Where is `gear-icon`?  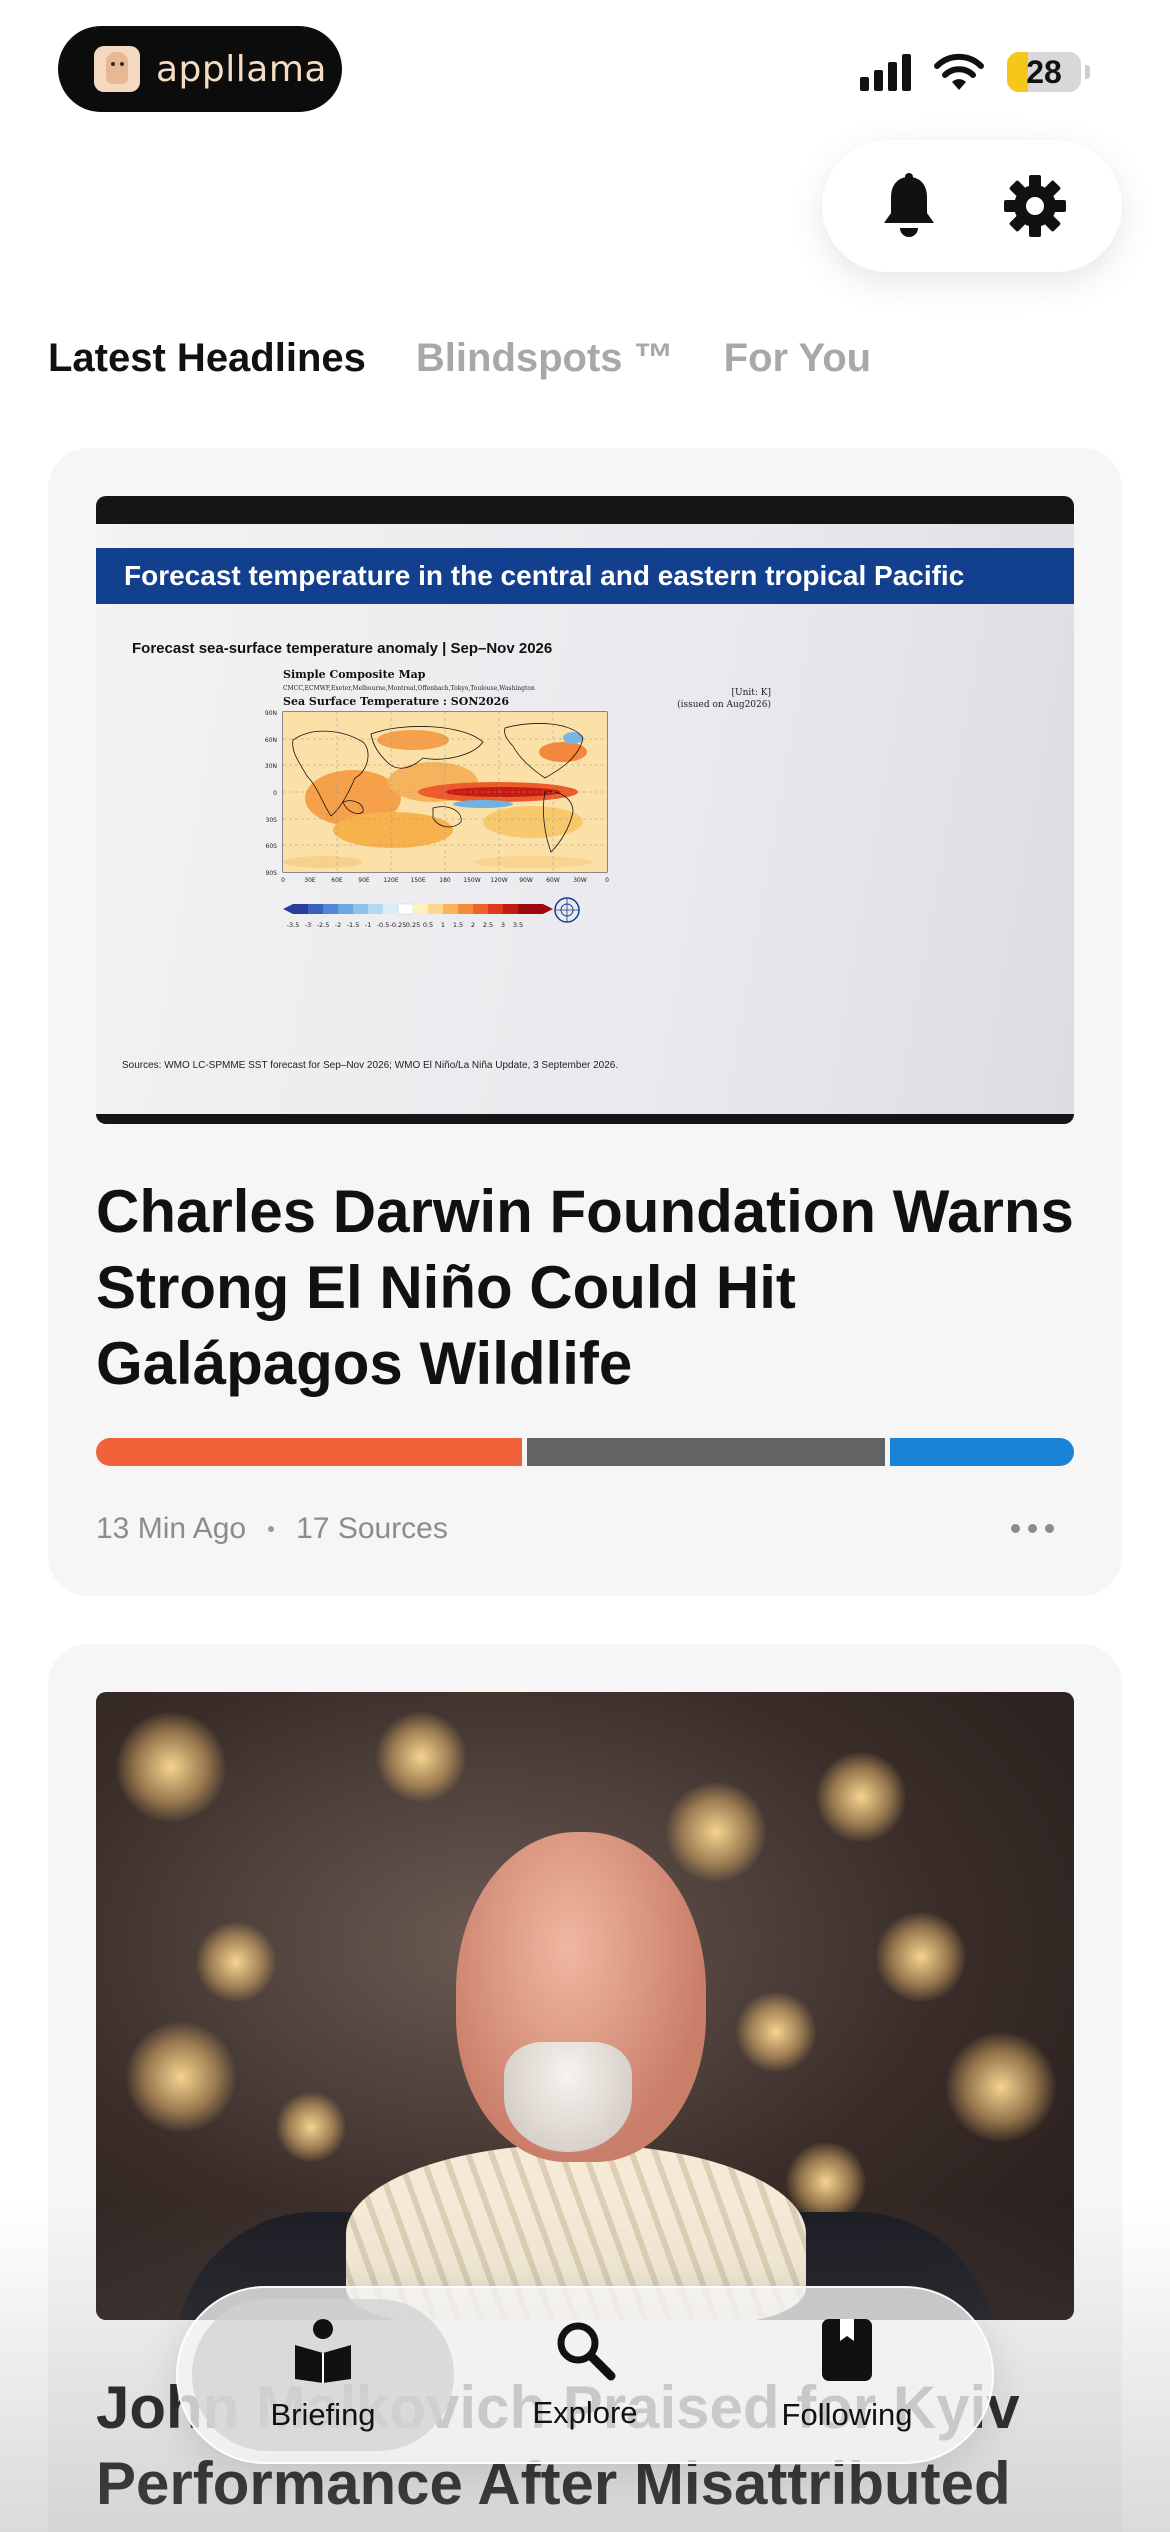 gear-icon is located at coordinates (1035, 206).